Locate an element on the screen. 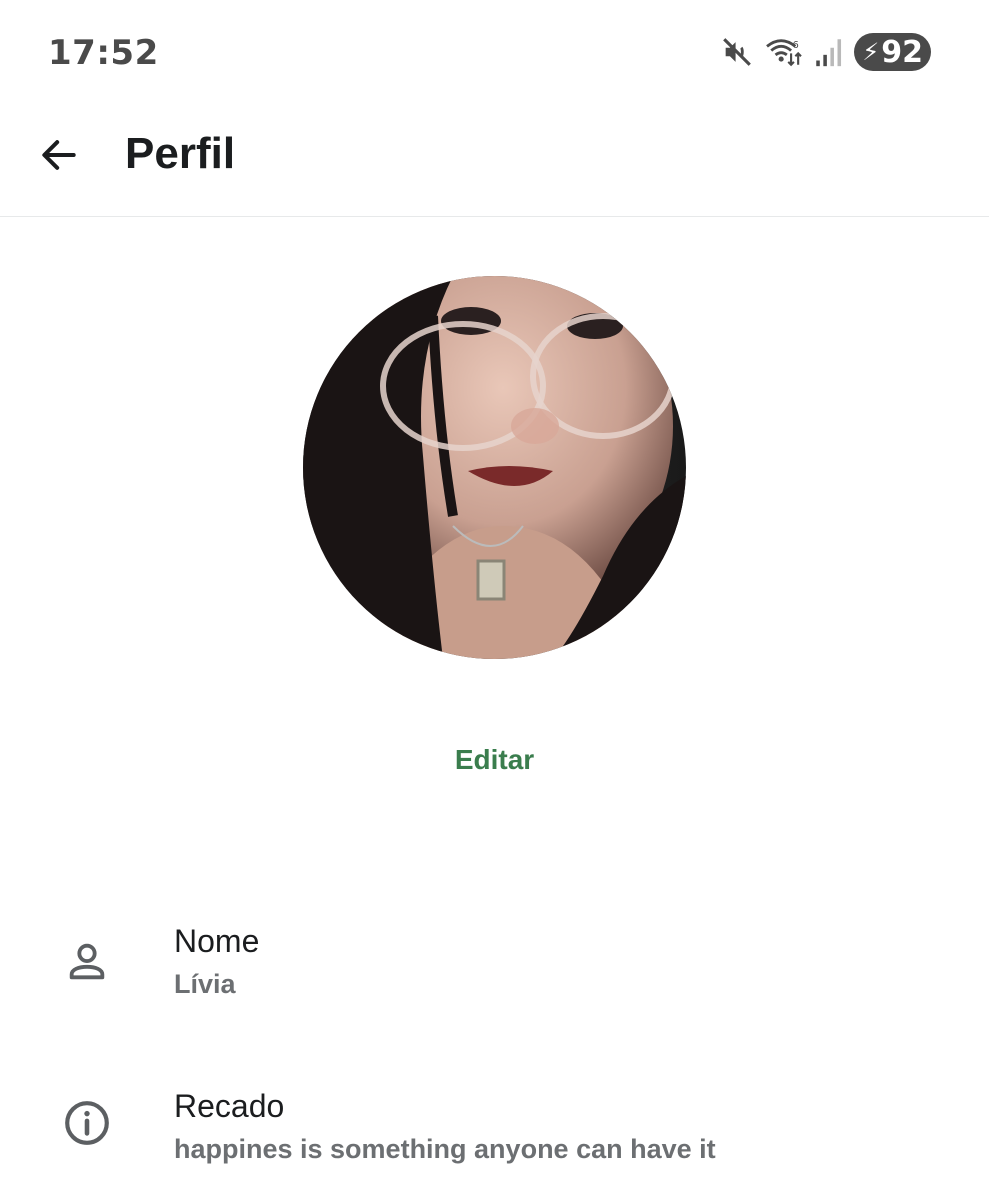 Image resolution: width=989 pixels, height=1200 pixels. svg-text: 6 is located at coordinates (796, 45).